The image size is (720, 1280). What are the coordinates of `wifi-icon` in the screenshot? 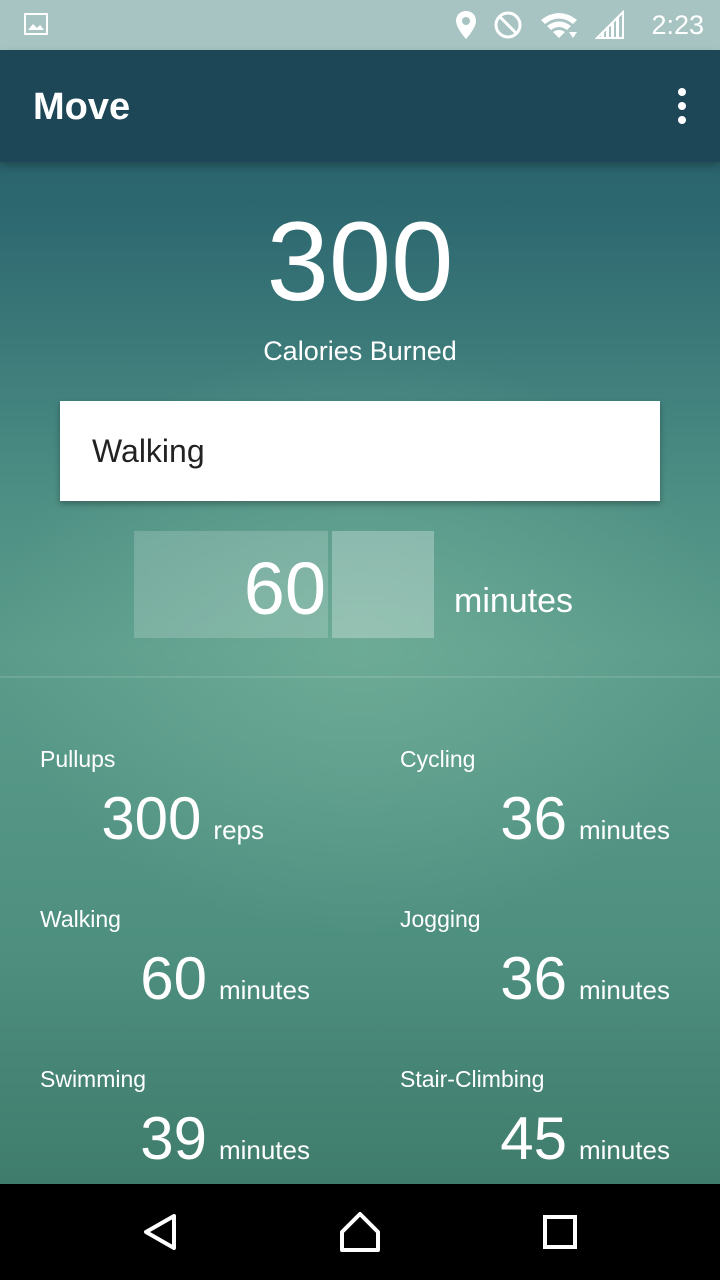 It's located at (559, 25).